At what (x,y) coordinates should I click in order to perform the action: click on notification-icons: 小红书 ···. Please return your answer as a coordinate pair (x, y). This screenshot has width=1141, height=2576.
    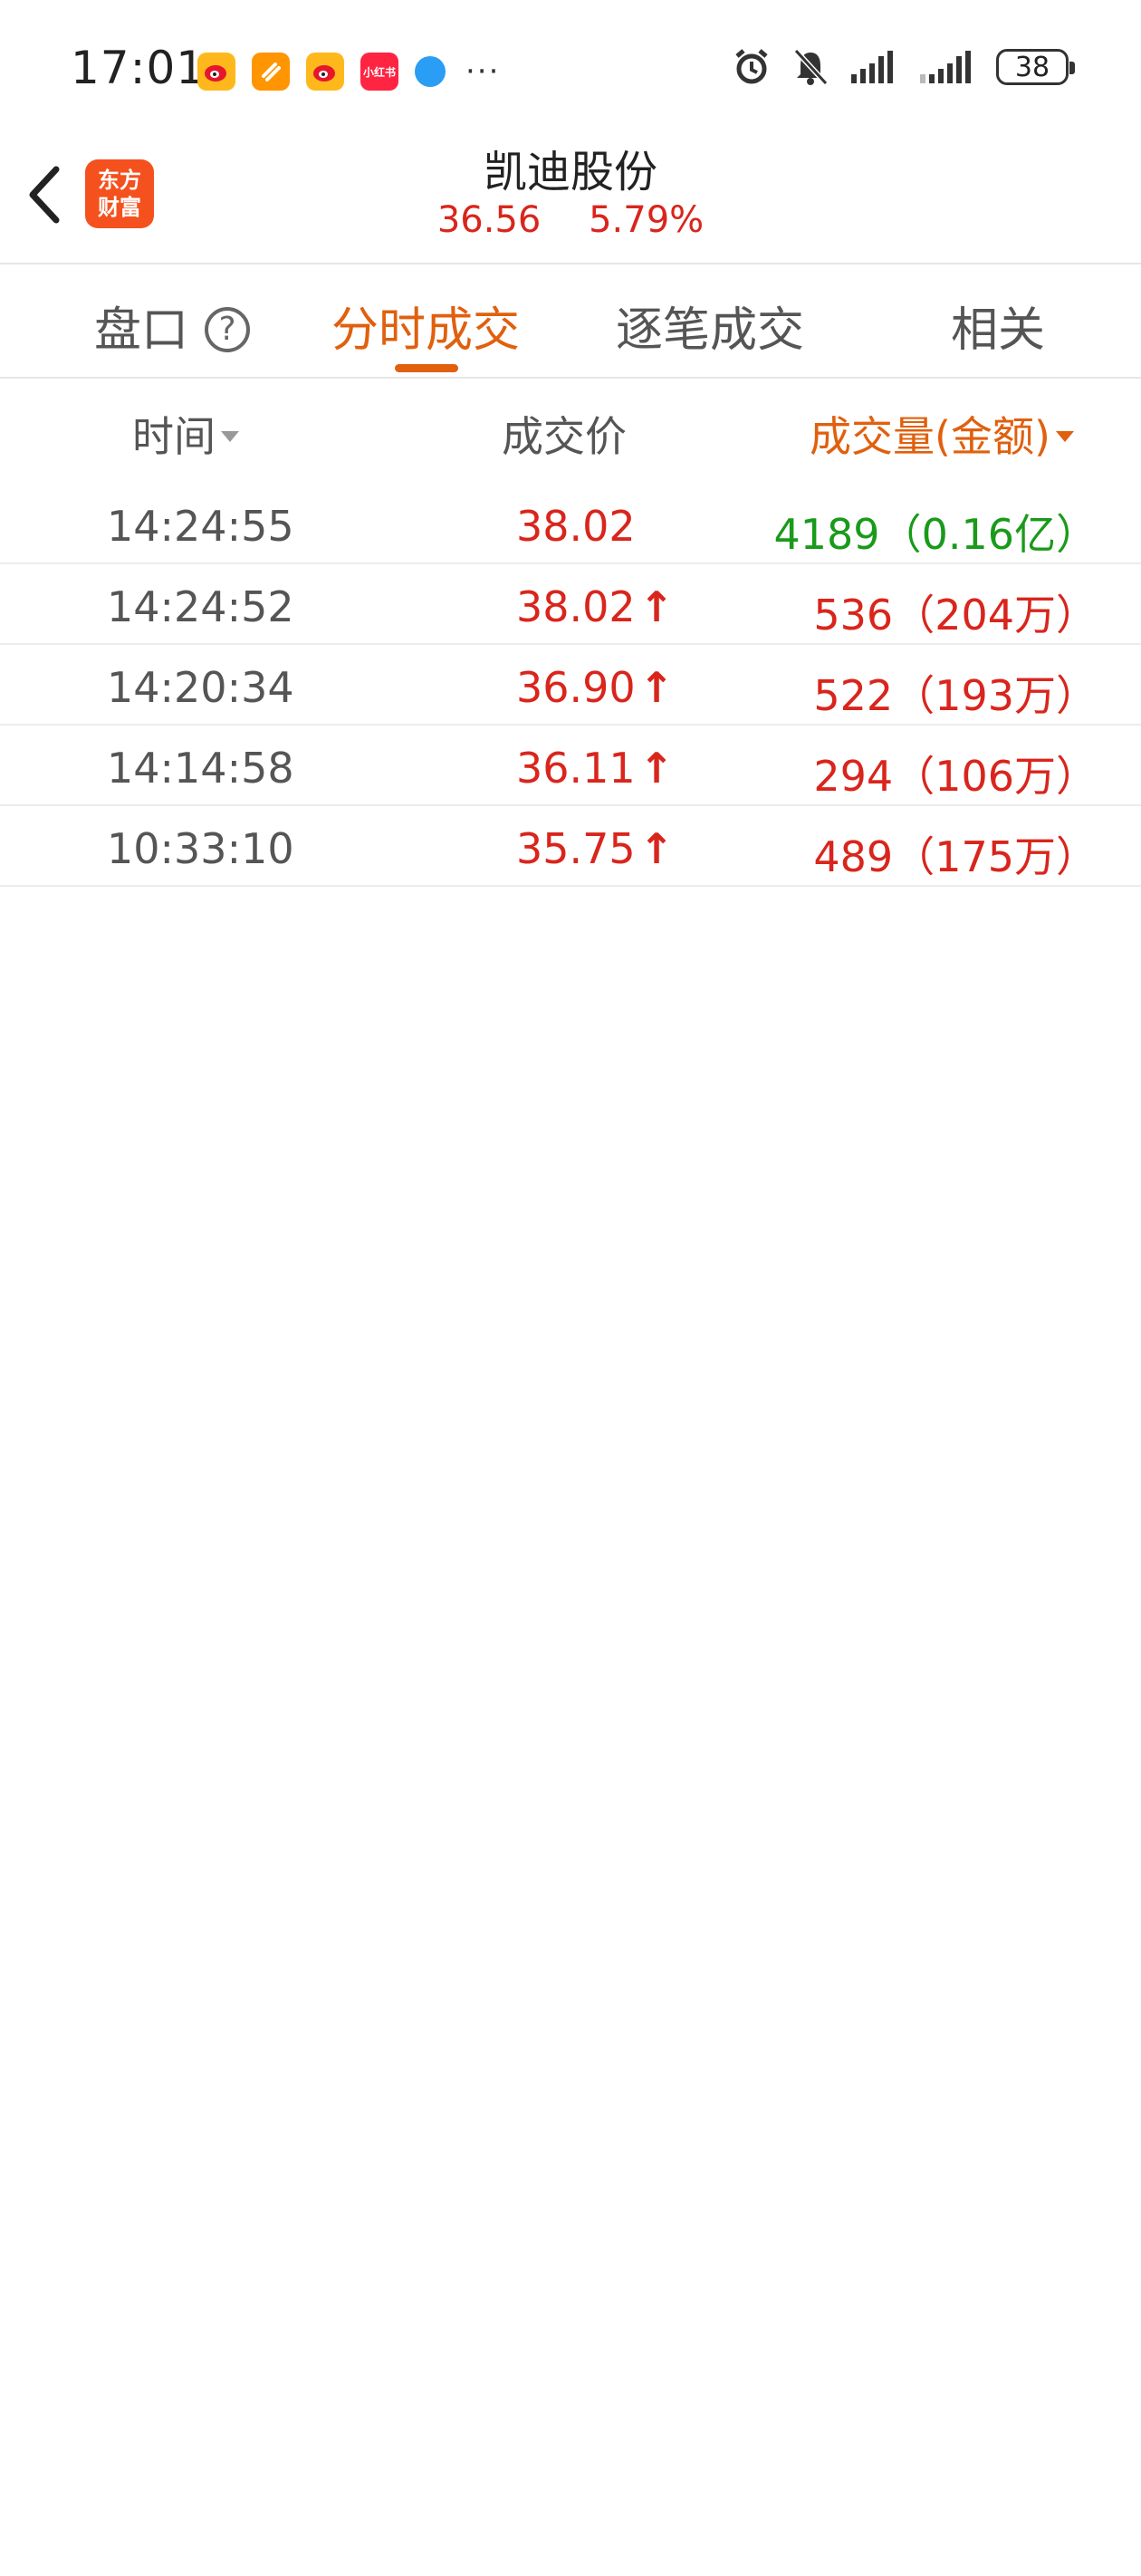
    Looking at the image, I should click on (348, 72).